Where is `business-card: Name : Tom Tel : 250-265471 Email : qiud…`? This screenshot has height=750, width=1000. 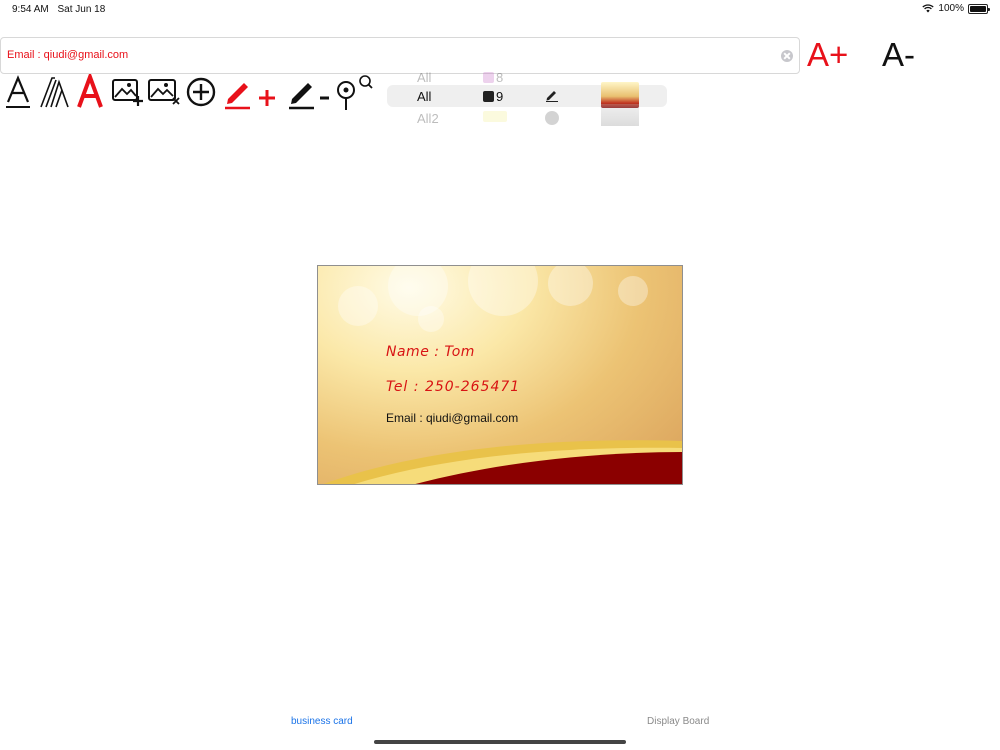 business-card: Name : Tom Tel : 250-265471 Email : qiud… is located at coordinates (500, 375).